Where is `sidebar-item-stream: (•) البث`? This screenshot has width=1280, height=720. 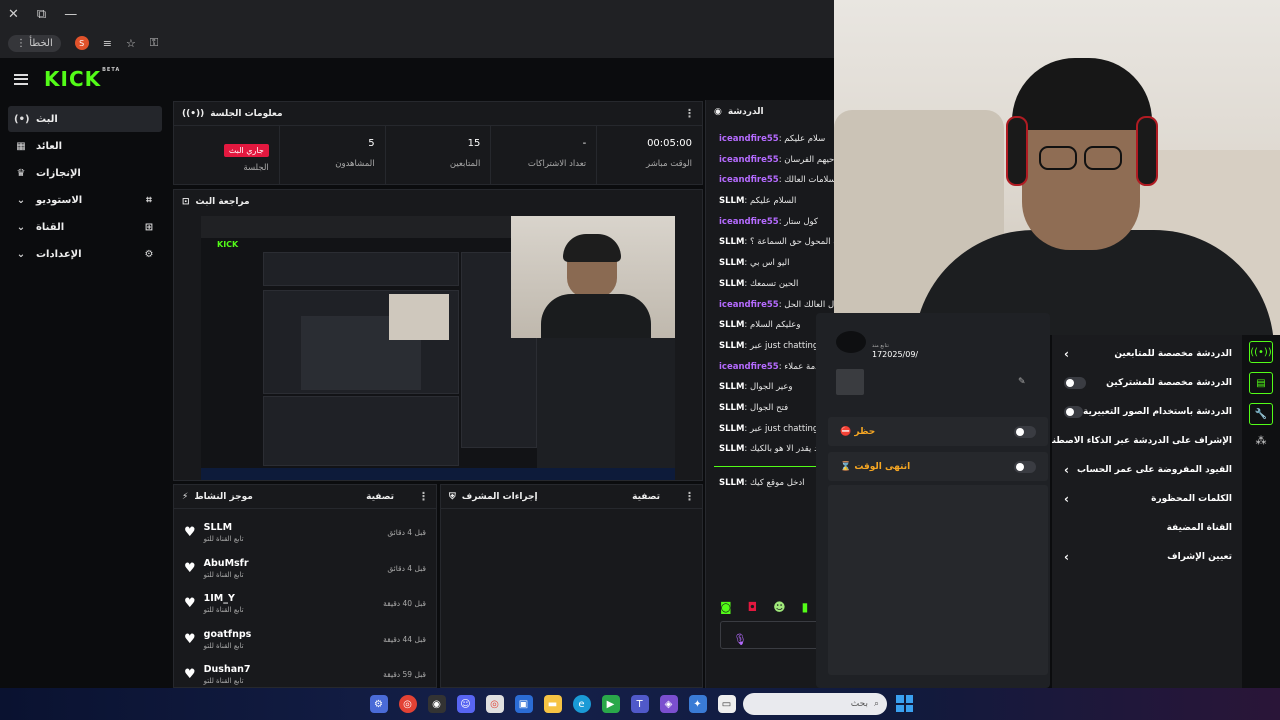 sidebar-item-stream: (•) البث is located at coordinates (85, 119).